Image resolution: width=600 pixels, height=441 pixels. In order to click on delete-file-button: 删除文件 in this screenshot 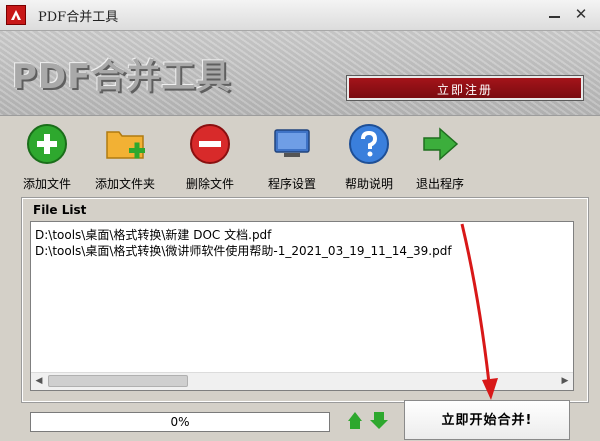, I will do `click(210, 157)`.